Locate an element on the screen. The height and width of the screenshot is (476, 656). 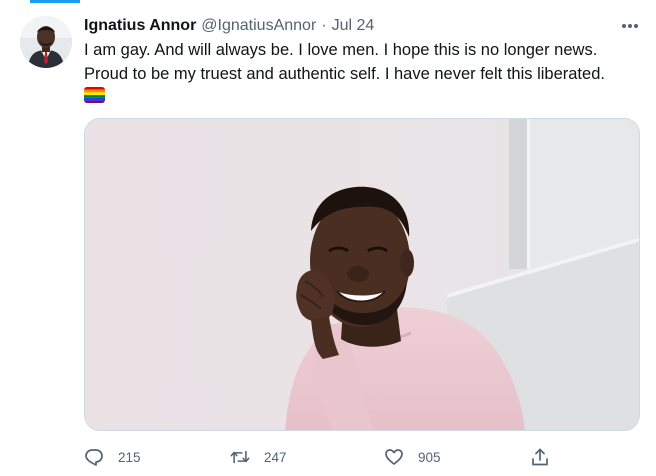
author-handle: @IgnatiusAnnor is located at coordinates (258, 26).